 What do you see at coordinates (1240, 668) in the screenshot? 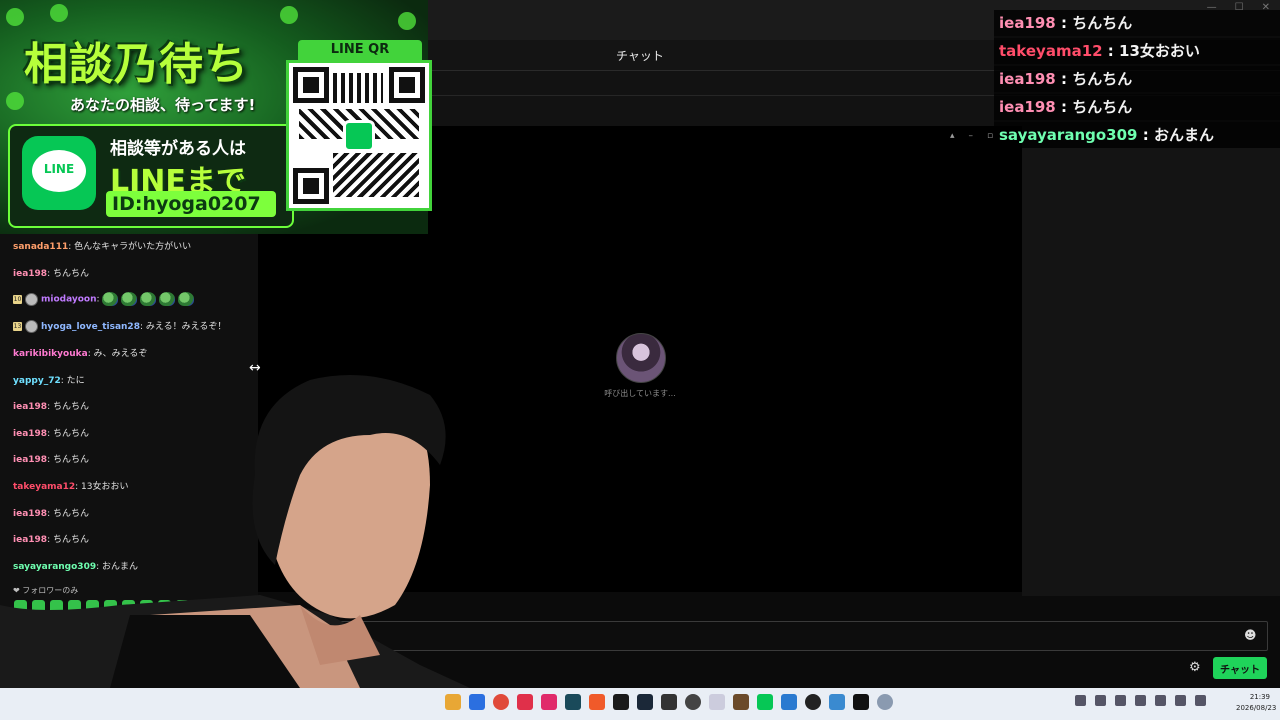
I see `send-chat-button: チャット` at bounding box center [1240, 668].